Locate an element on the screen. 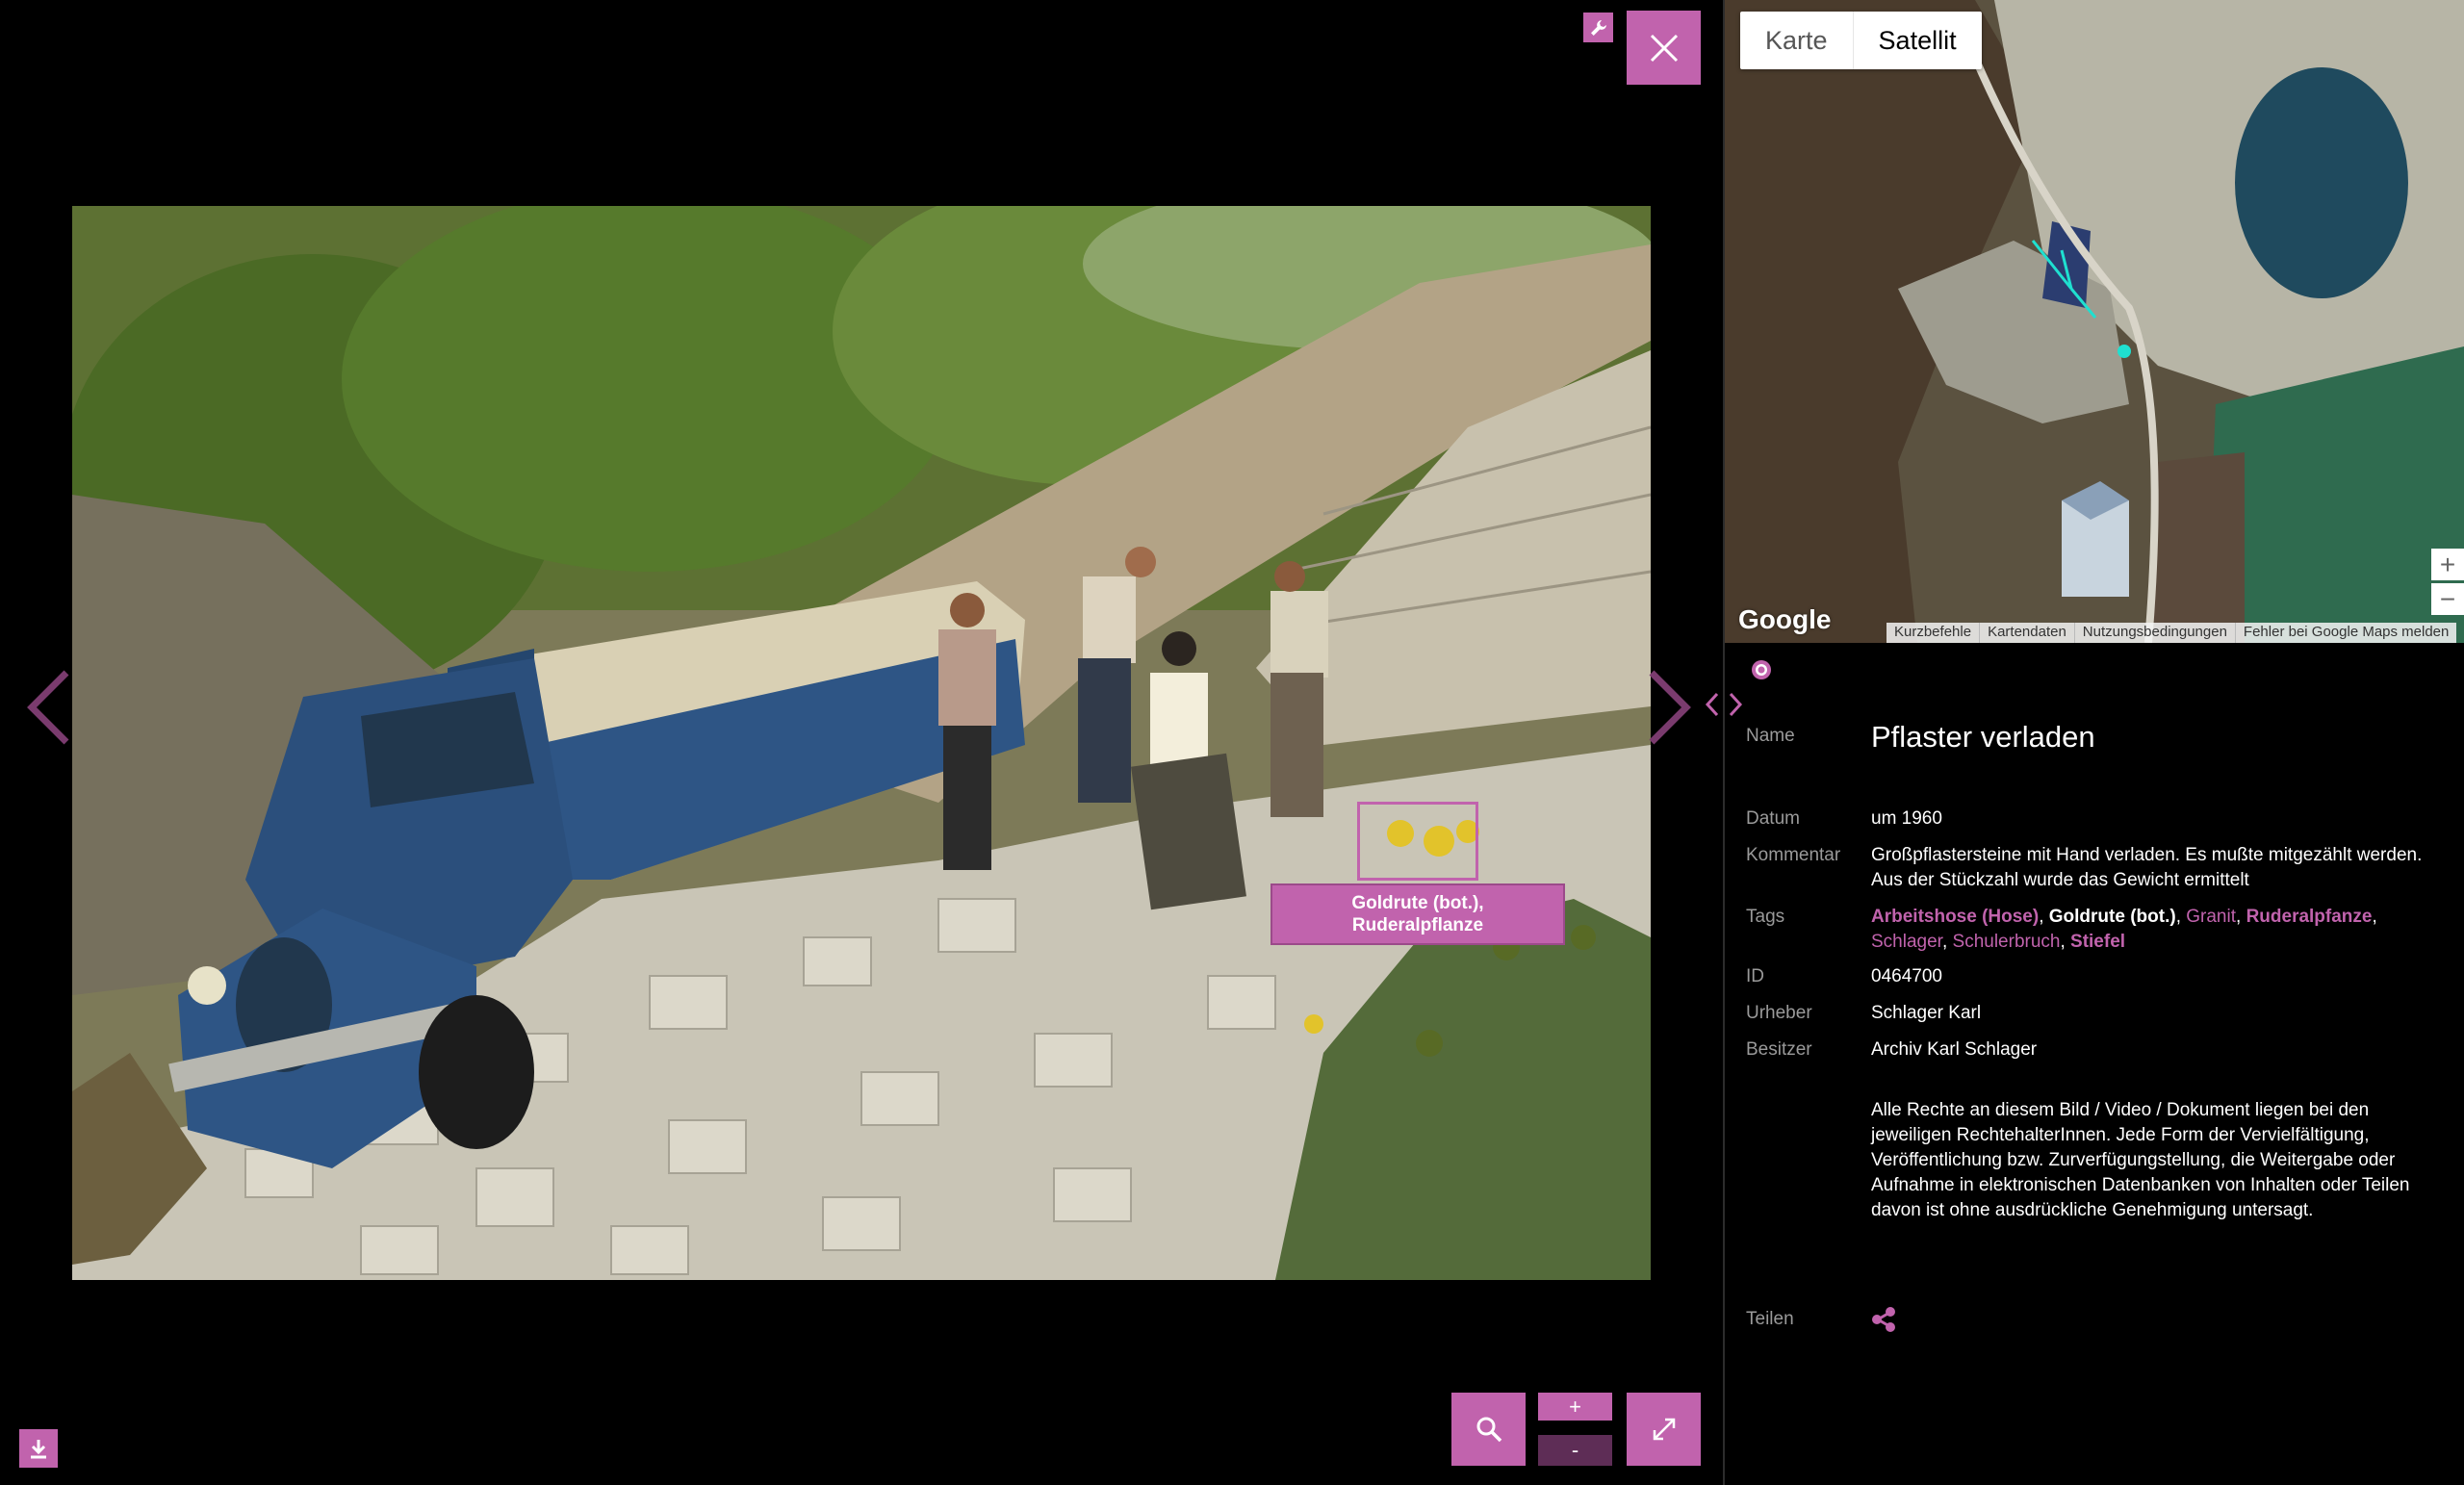 The height and width of the screenshot is (1485, 2464). search-icon is located at coordinates (1489, 1430).